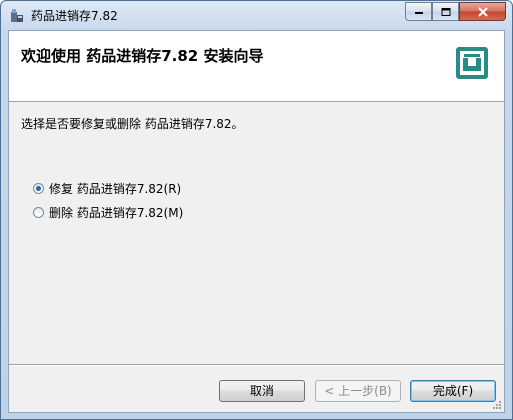  Describe the element at coordinates (256, 365) in the screenshot. I see `footer-divider` at that location.